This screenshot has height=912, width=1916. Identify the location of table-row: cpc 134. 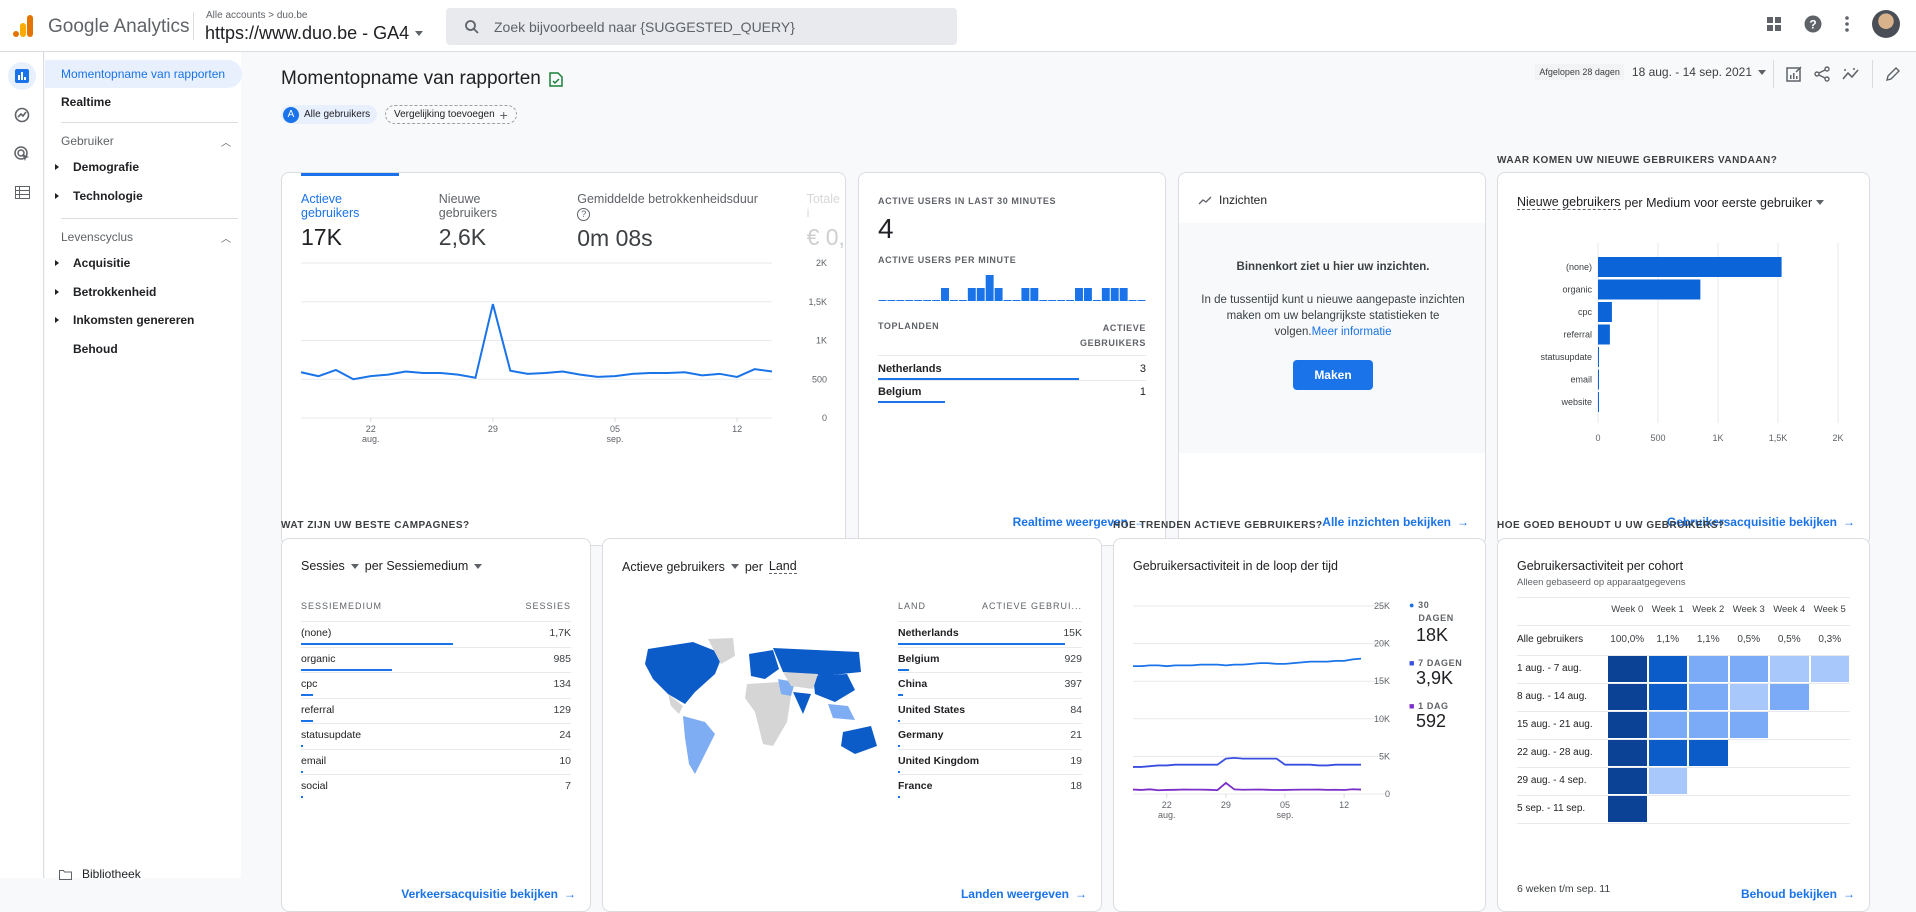
(436, 684).